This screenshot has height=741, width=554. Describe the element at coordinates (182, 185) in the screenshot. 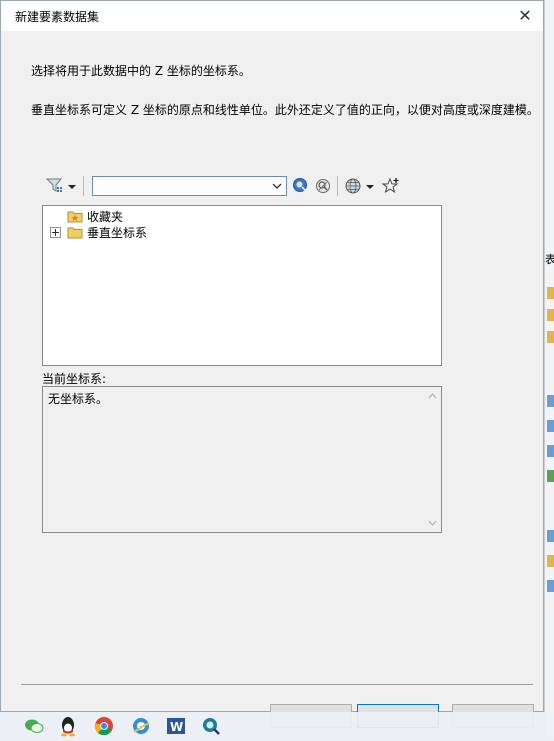

I see `search-input` at that location.